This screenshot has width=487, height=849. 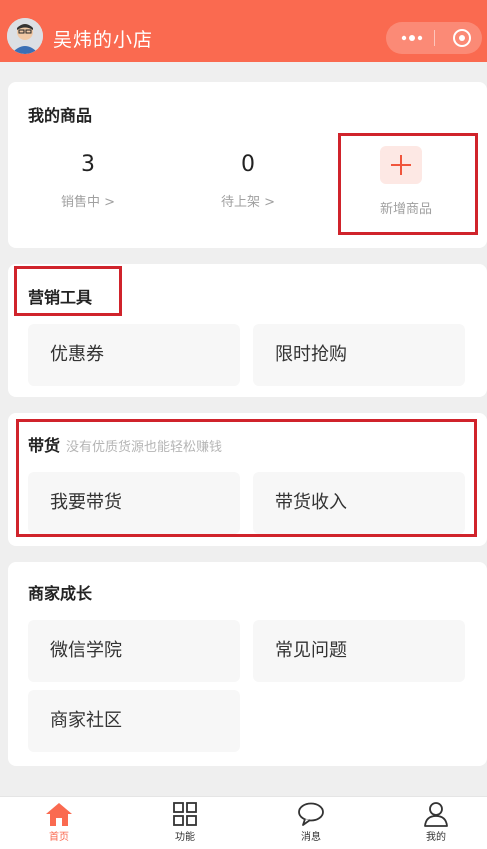 I want to click on stat-on-sale-label: 销售中 >, so click(x=88, y=202).